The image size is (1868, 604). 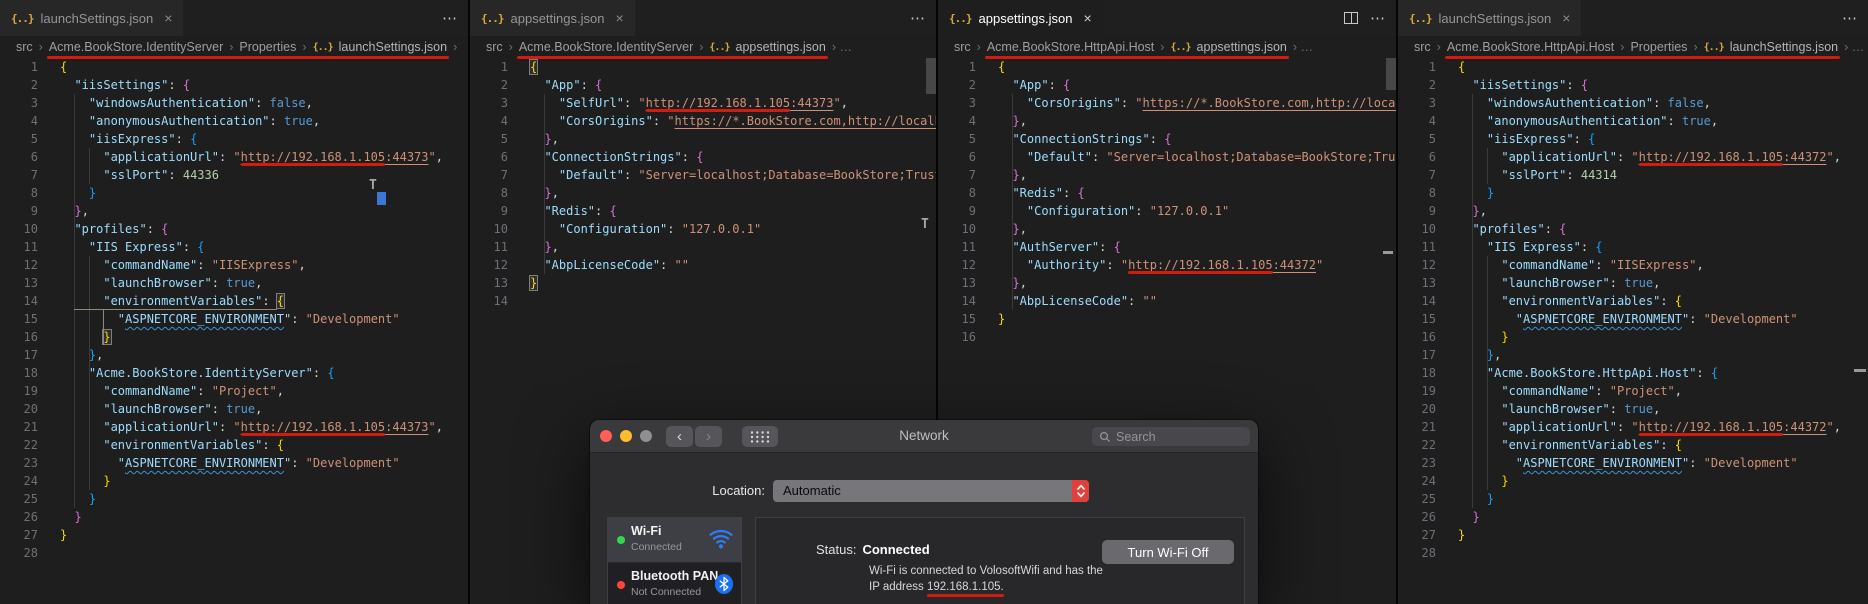 What do you see at coordinates (1048, 193) in the screenshot?
I see `code-line: "Redis": {` at bounding box center [1048, 193].